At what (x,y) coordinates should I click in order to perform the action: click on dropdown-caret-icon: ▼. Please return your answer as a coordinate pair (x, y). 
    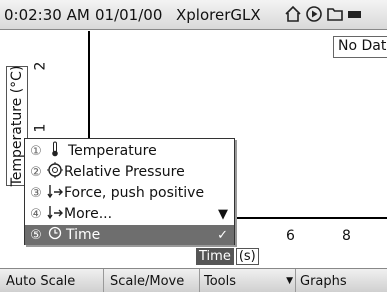
    Looking at the image, I should click on (289, 281).